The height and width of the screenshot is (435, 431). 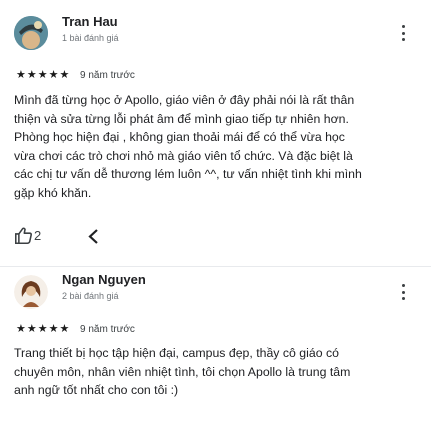 I want to click on review-text-line: anh ngữ tốt nhất cho con tôi :), so click(x=96, y=390).